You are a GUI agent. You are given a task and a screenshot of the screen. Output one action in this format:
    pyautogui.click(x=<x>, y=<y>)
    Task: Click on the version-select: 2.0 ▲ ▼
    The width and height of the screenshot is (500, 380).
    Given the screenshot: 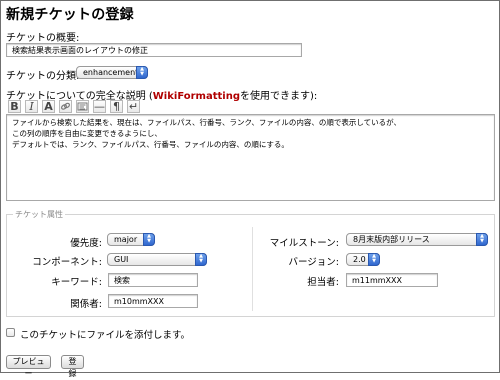 What is the action you would take?
    pyautogui.click(x=363, y=259)
    